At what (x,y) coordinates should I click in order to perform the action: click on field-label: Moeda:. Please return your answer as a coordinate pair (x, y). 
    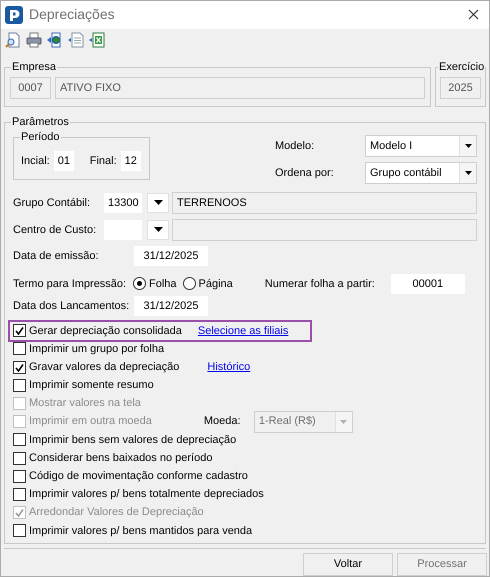
    Looking at the image, I should click on (223, 422).